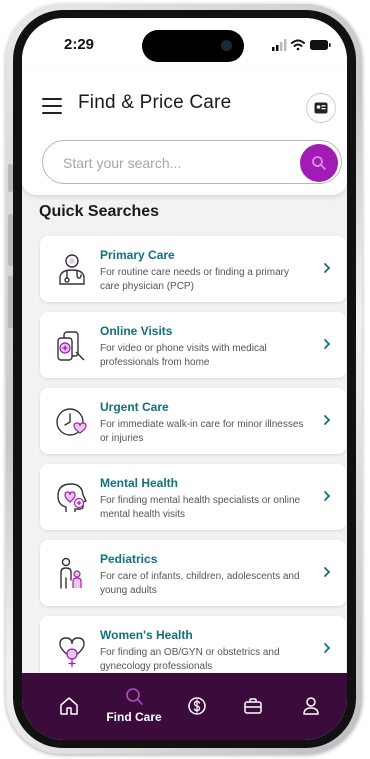 Image resolution: width=370 pixels, height=759 pixels. I want to click on search-bar, so click(192, 162).